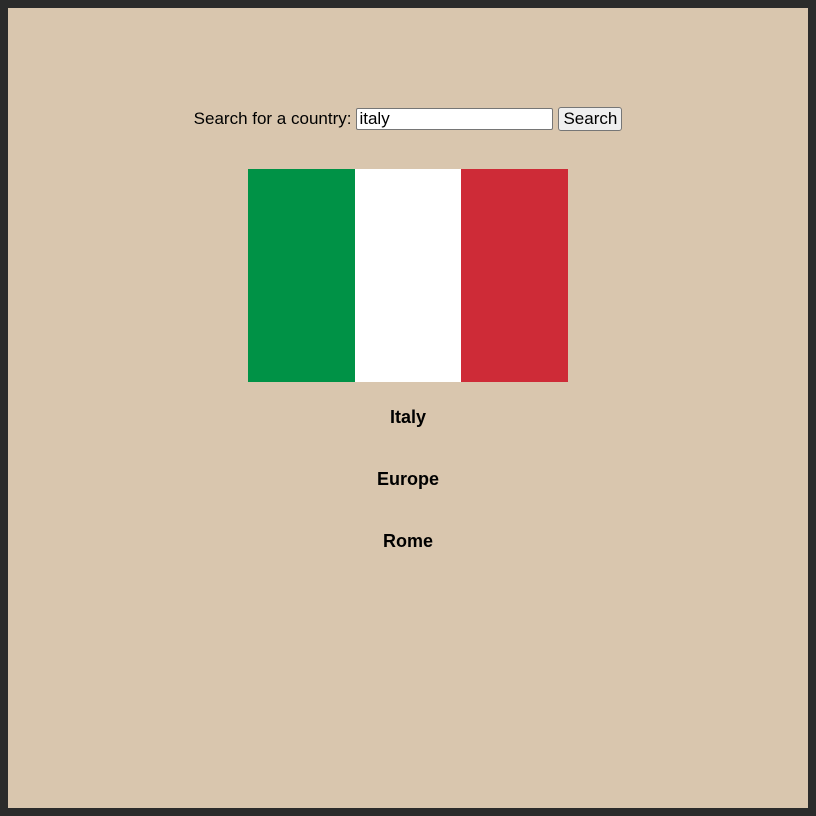 The height and width of the screenshot is (816, 816). Describe the element at coordinates (455, 119) in the screenshot. I see `country-search-input` at that location.